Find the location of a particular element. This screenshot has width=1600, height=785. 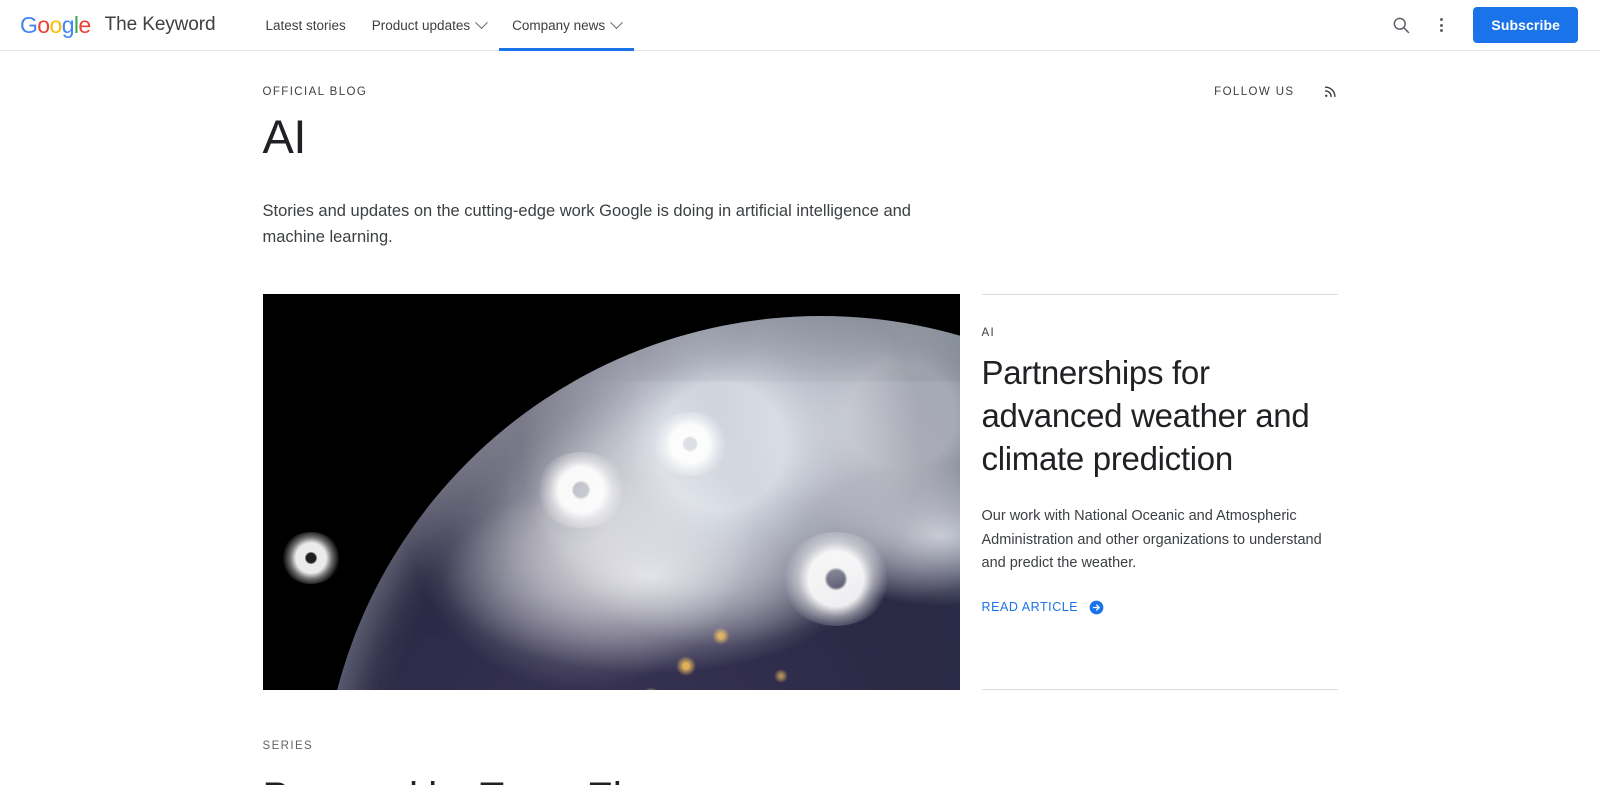

search-button is located at coordinates (1401, 25).